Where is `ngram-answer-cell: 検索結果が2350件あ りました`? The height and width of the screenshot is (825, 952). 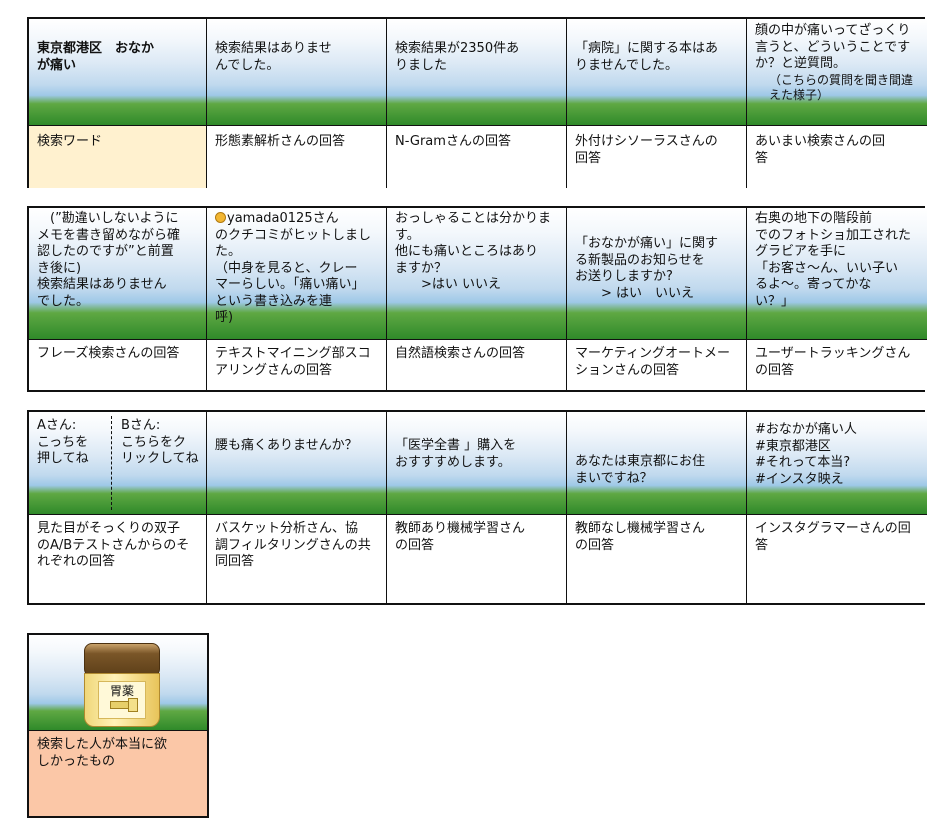 ngram-answer-cell: 検索結果が2350件あ りました is located at coordinates (477, 72).